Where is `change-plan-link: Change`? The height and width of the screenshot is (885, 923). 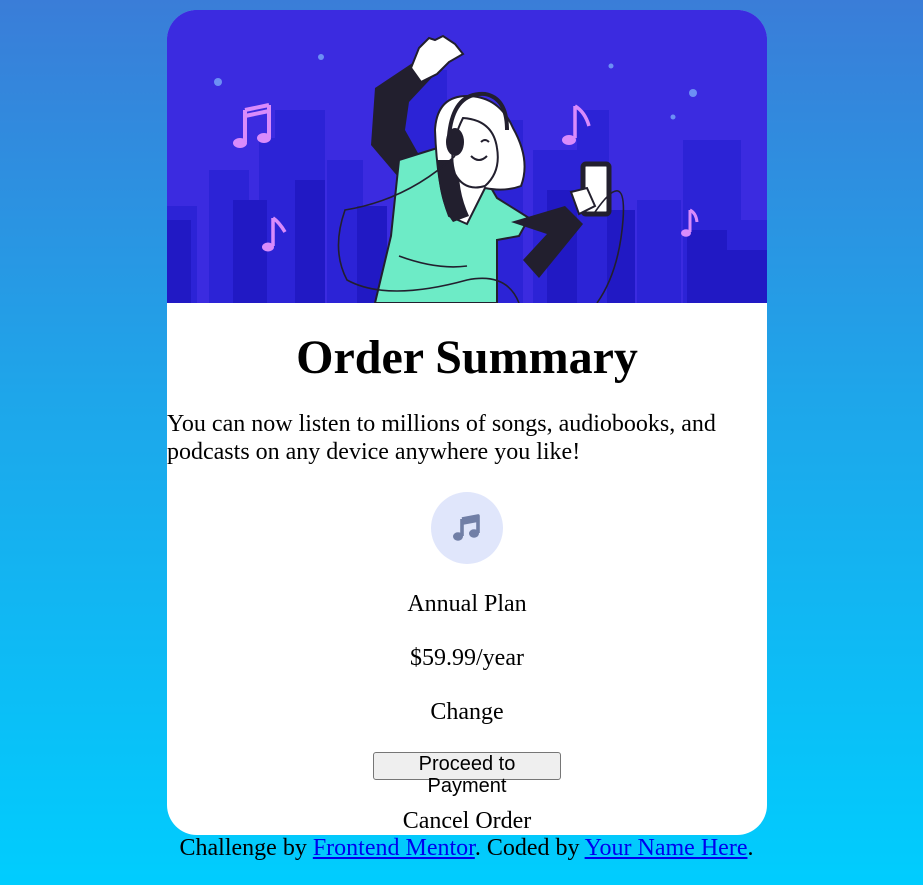
change-plan-link: Change is located at coordinates (467, 712).